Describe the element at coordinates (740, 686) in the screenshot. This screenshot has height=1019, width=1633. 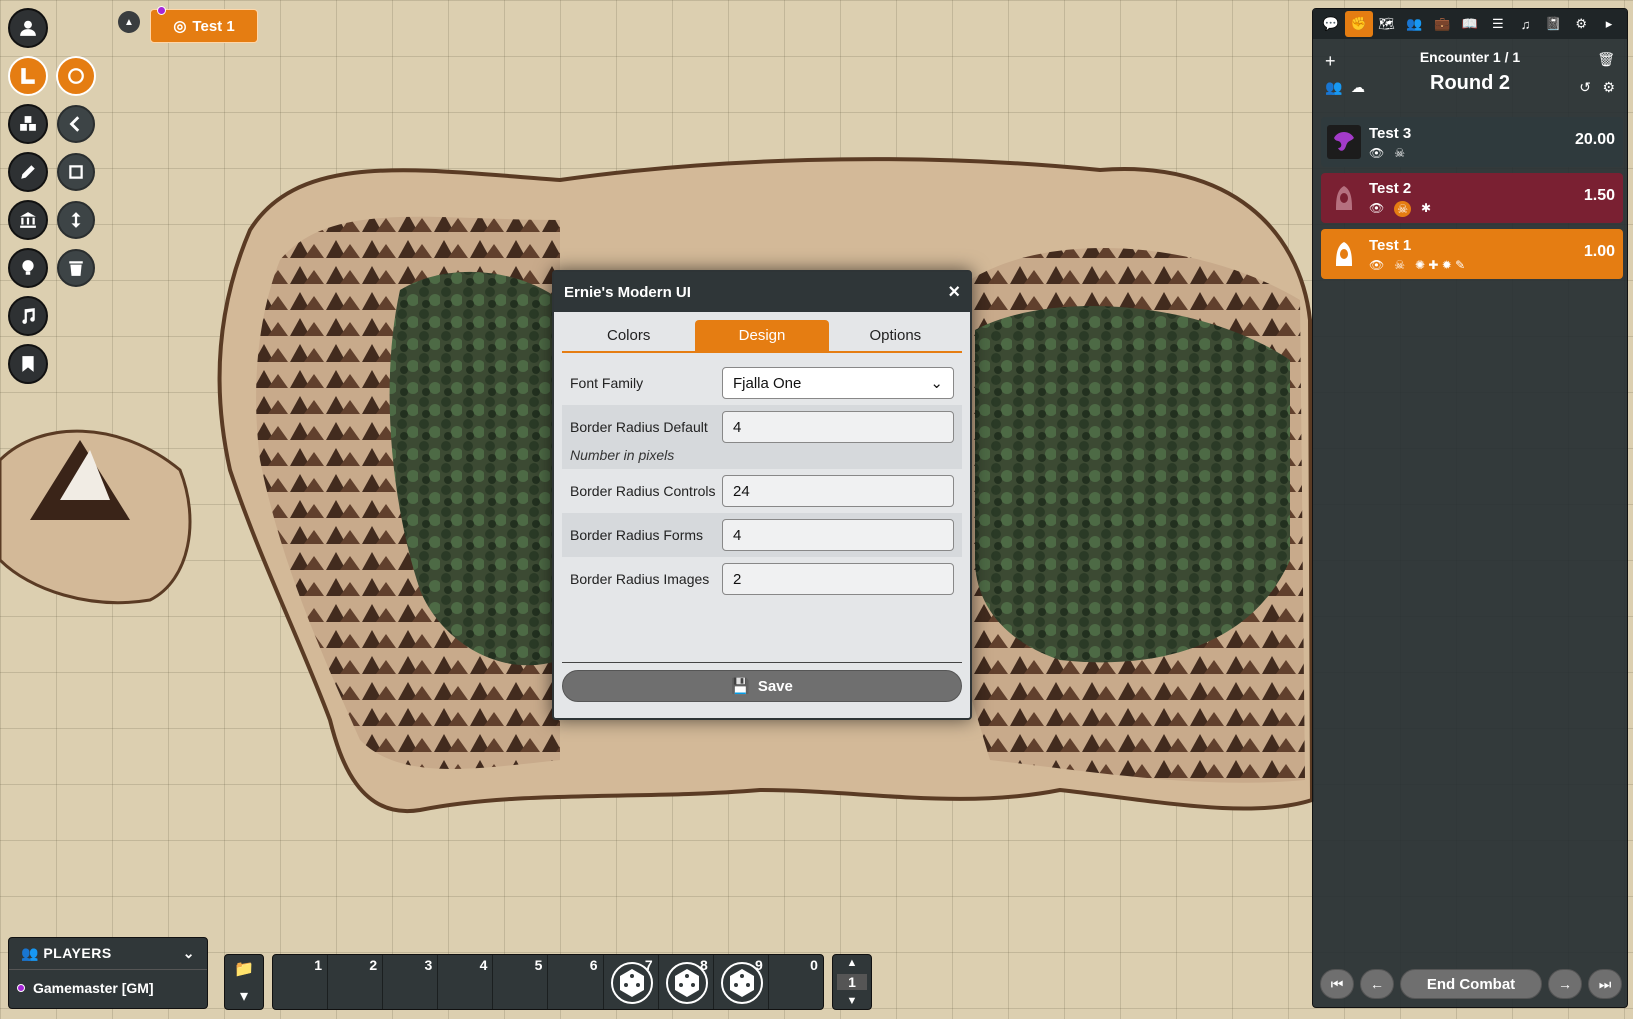
I see `save-icon: 💾` at that location.